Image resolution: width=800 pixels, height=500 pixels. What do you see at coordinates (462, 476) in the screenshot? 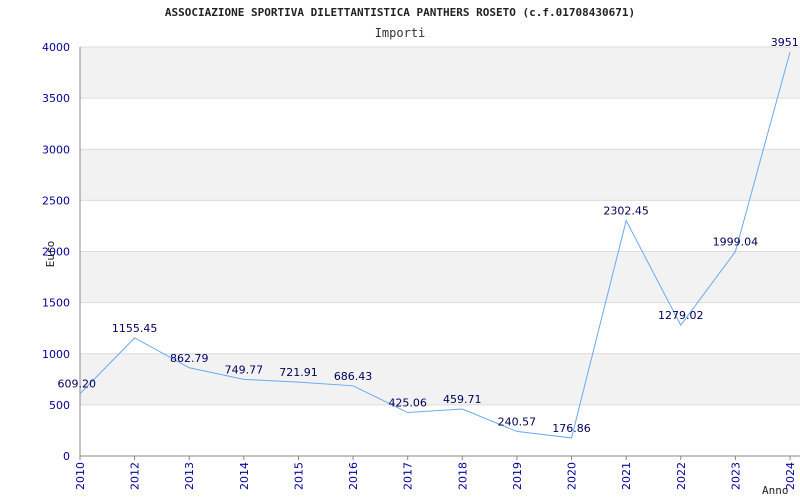
I see `x-tick-label: 2018` at bounding box center [462, 476].